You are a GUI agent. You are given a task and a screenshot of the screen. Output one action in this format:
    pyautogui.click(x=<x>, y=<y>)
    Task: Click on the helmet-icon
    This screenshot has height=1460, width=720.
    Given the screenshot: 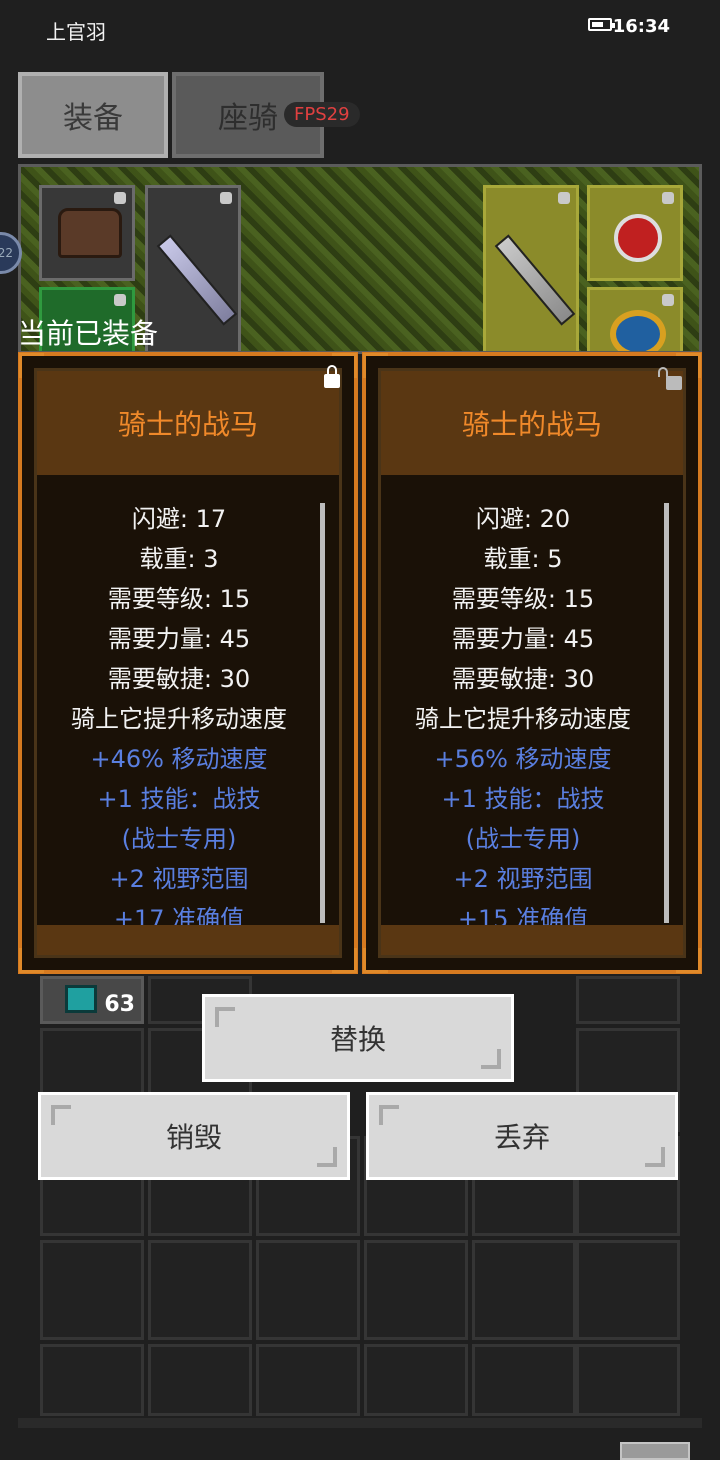 What is the action you would take?
    pyautogui.click(x=90, y=233)
    